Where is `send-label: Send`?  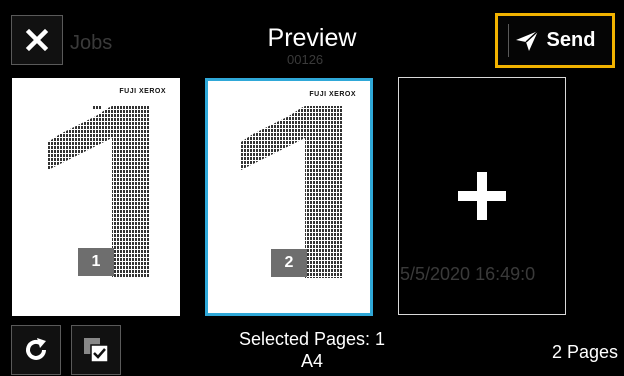 send-label: Send is located at coordinates (571, 40).